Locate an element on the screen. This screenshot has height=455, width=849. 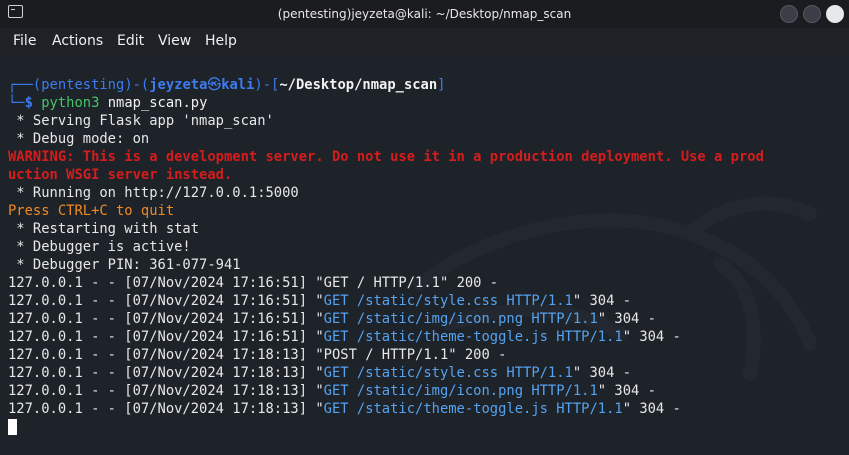
menu-view: View is located at coordinates (174, 41).